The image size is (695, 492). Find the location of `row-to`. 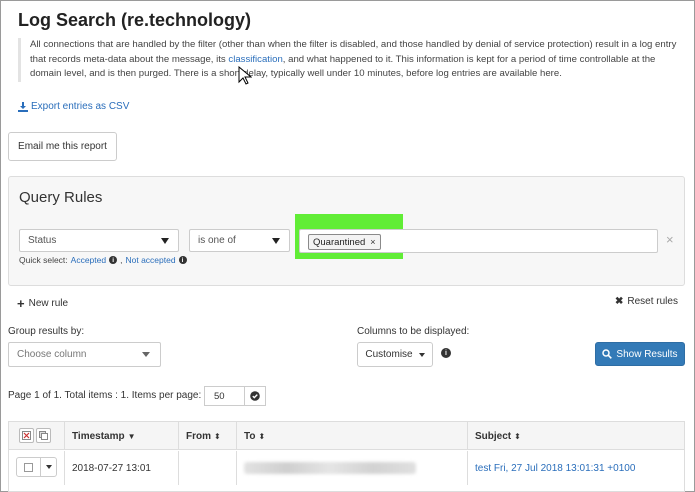

row-to is located at coordinates (352, 468).